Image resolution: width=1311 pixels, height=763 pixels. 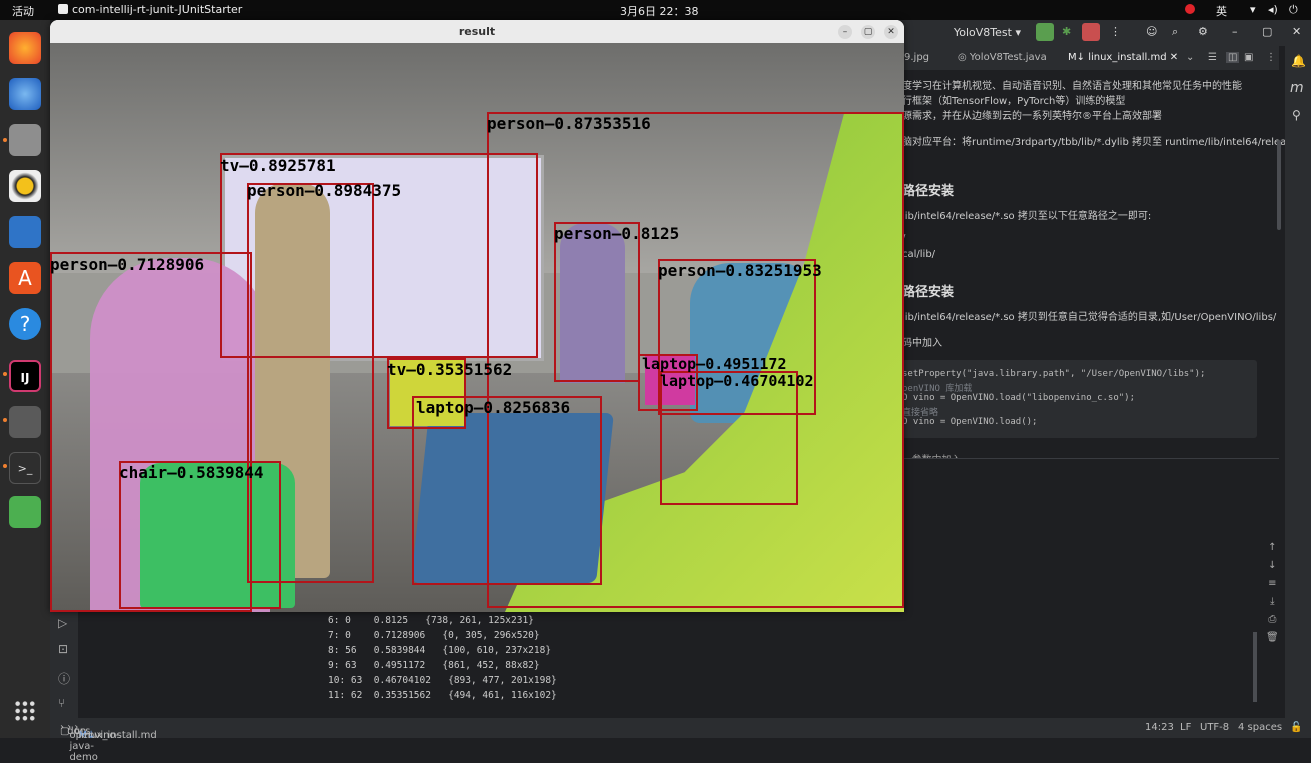 I want to click on trash-icon, so click(x=25, y=512).